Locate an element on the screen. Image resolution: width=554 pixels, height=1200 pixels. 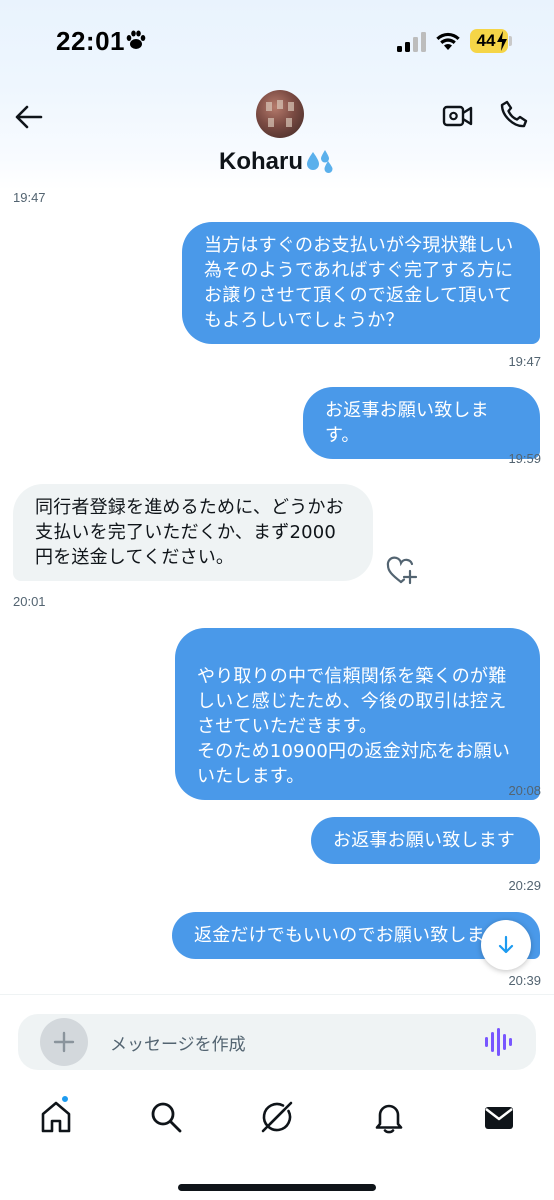
envelope-icon is located at coordinates (499, 1117).